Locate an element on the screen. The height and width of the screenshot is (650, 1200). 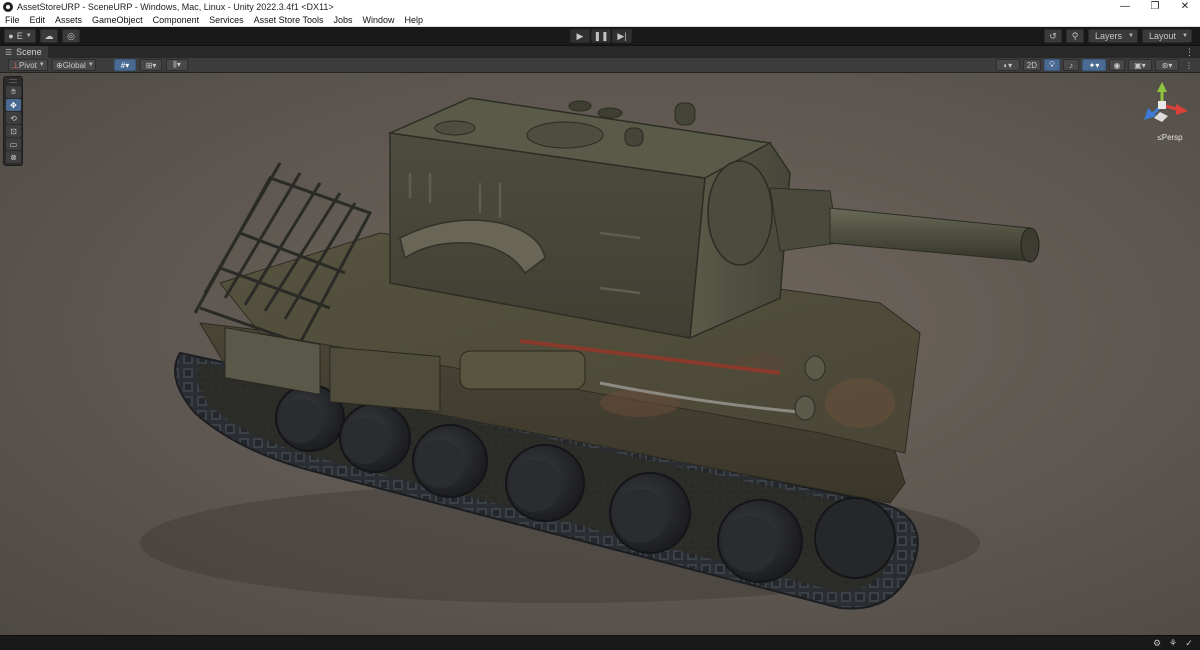
rect-tool-button: ▭ is located at coordinates (13, 144).